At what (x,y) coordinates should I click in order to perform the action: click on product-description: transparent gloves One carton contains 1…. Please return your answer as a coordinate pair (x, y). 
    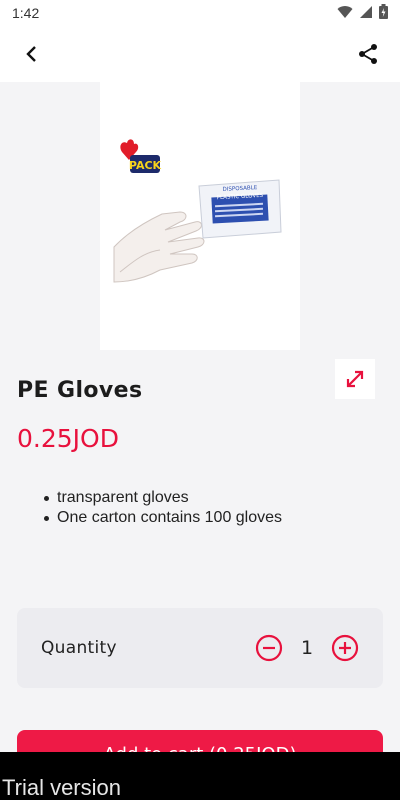
    Looking at the image, I should click on (162, 508).